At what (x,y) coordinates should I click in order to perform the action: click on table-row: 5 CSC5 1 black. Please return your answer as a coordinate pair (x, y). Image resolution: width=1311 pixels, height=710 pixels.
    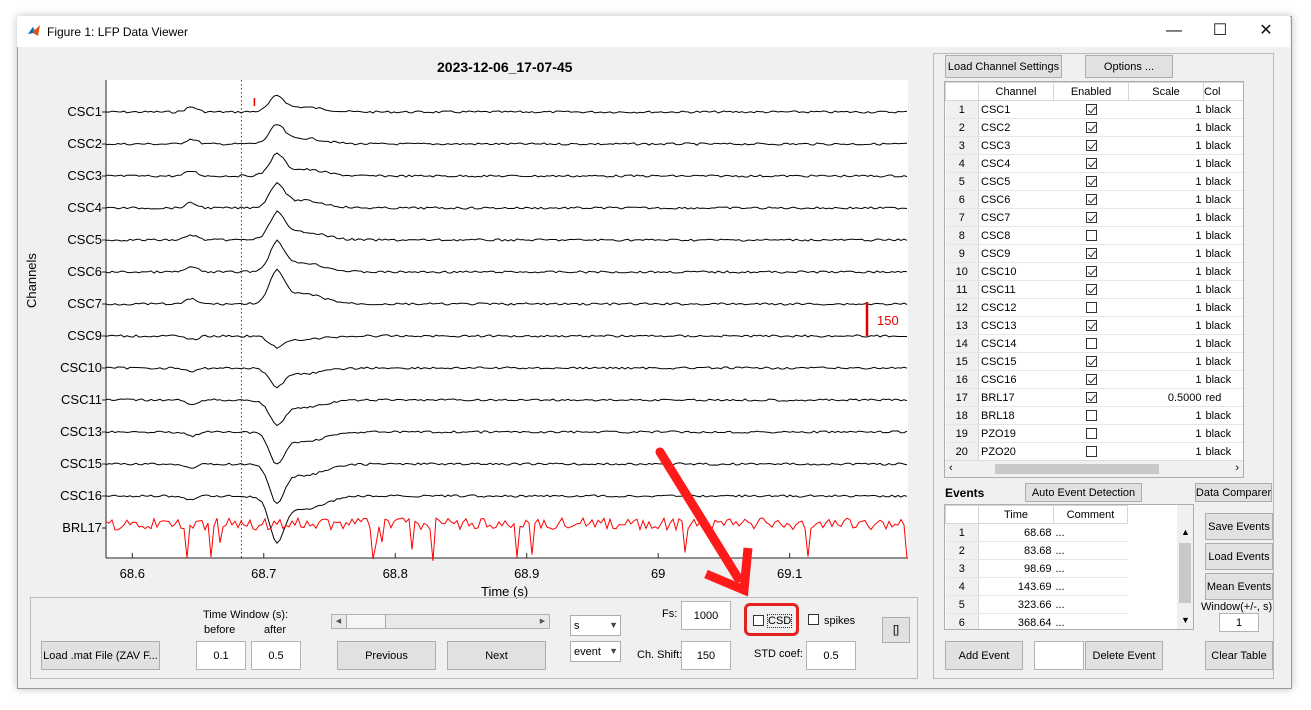
    Looking at the image, I should click on (1094, 181).